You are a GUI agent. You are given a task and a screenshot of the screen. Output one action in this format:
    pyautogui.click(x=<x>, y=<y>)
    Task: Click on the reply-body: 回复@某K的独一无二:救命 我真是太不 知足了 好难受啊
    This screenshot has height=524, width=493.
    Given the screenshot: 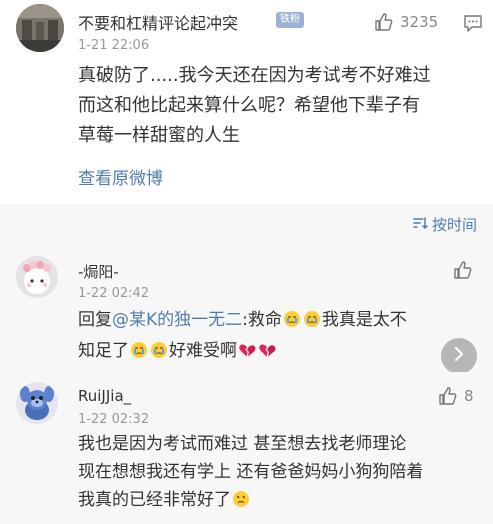 What is the action you would take?
    pyautogui.click(x=242, y=337)
    